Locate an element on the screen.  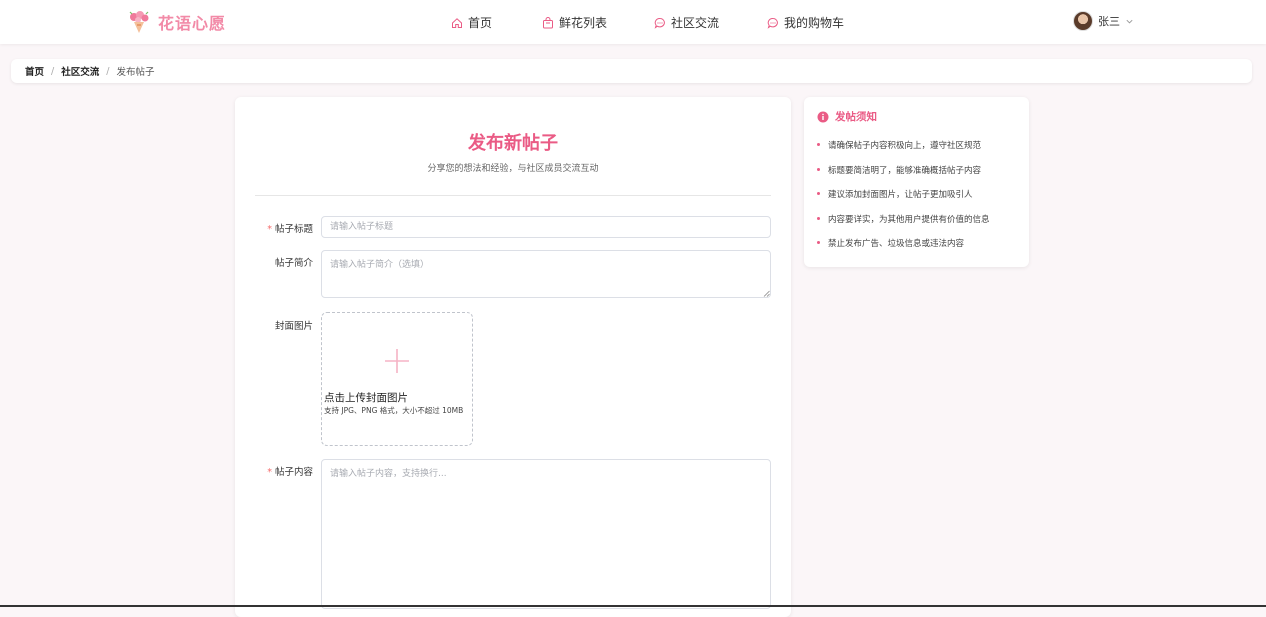
summary-label-text: 帖子简介 is located at coordinates (293, 263).